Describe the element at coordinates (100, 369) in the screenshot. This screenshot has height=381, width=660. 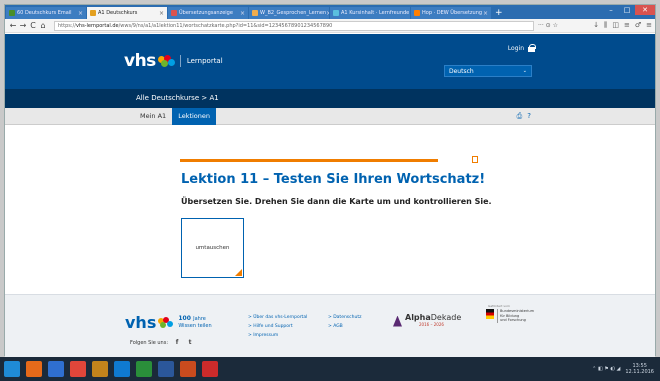
I see `file-explorer-icon` at that location.